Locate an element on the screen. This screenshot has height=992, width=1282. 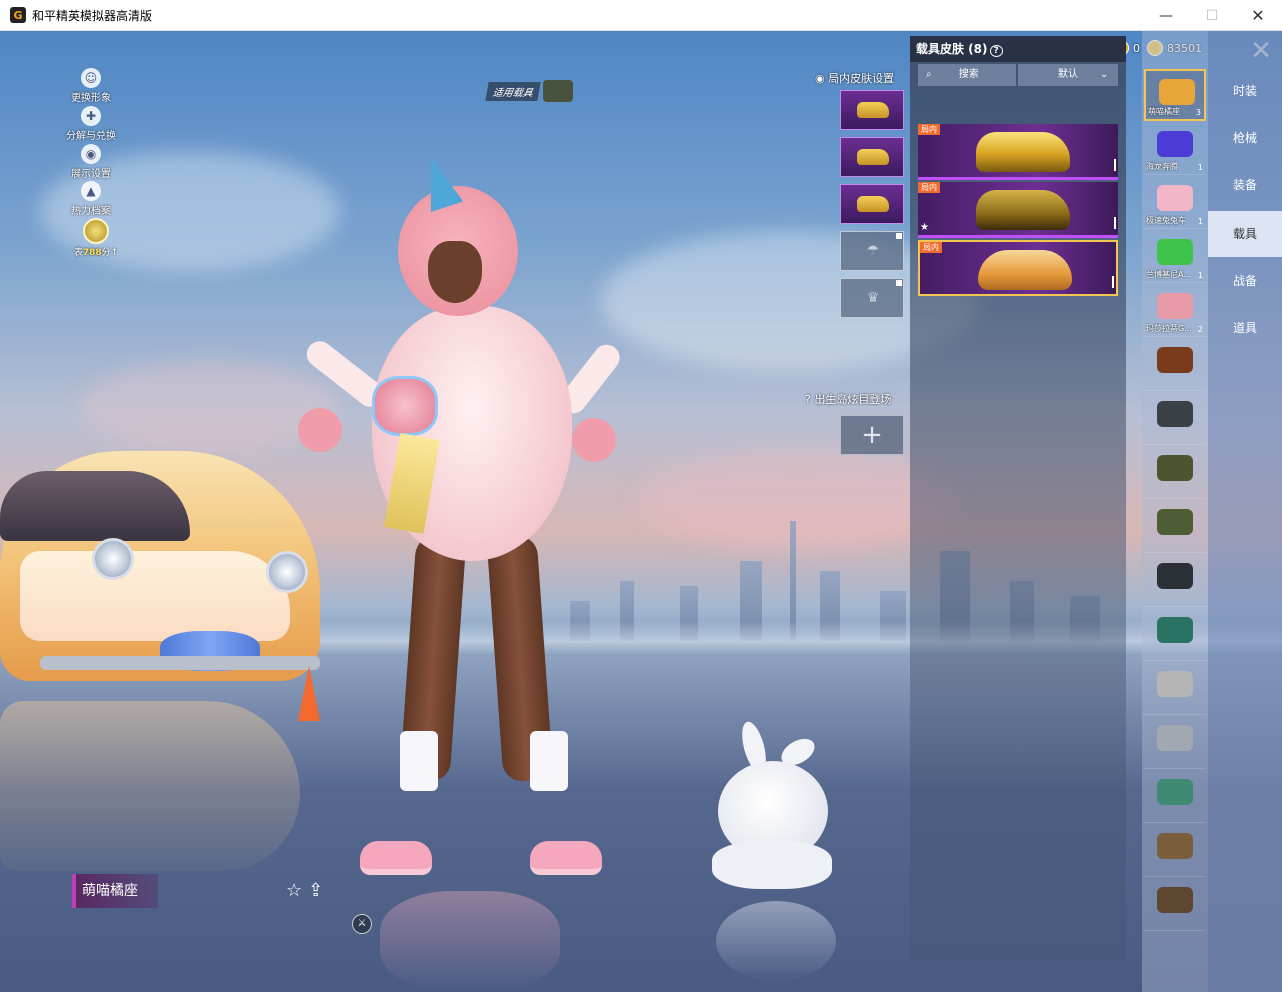
apply-vehicle-label: 适用载具 is located at coordinates (513, 91).